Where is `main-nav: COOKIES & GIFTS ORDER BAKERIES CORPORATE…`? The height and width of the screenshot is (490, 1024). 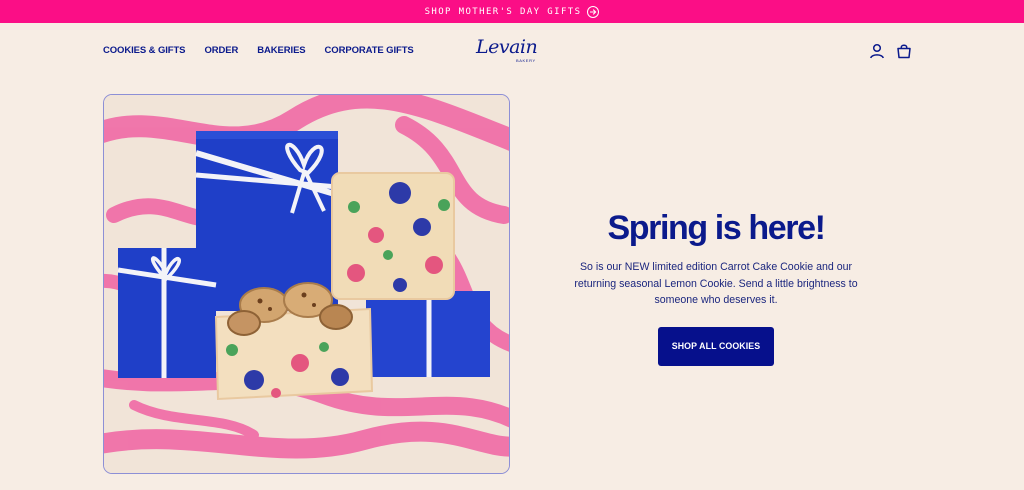 main-nav: COOKIES & GIFTS ORDER BAKERIES CORPORATE… is located at coordinates (258, 50).